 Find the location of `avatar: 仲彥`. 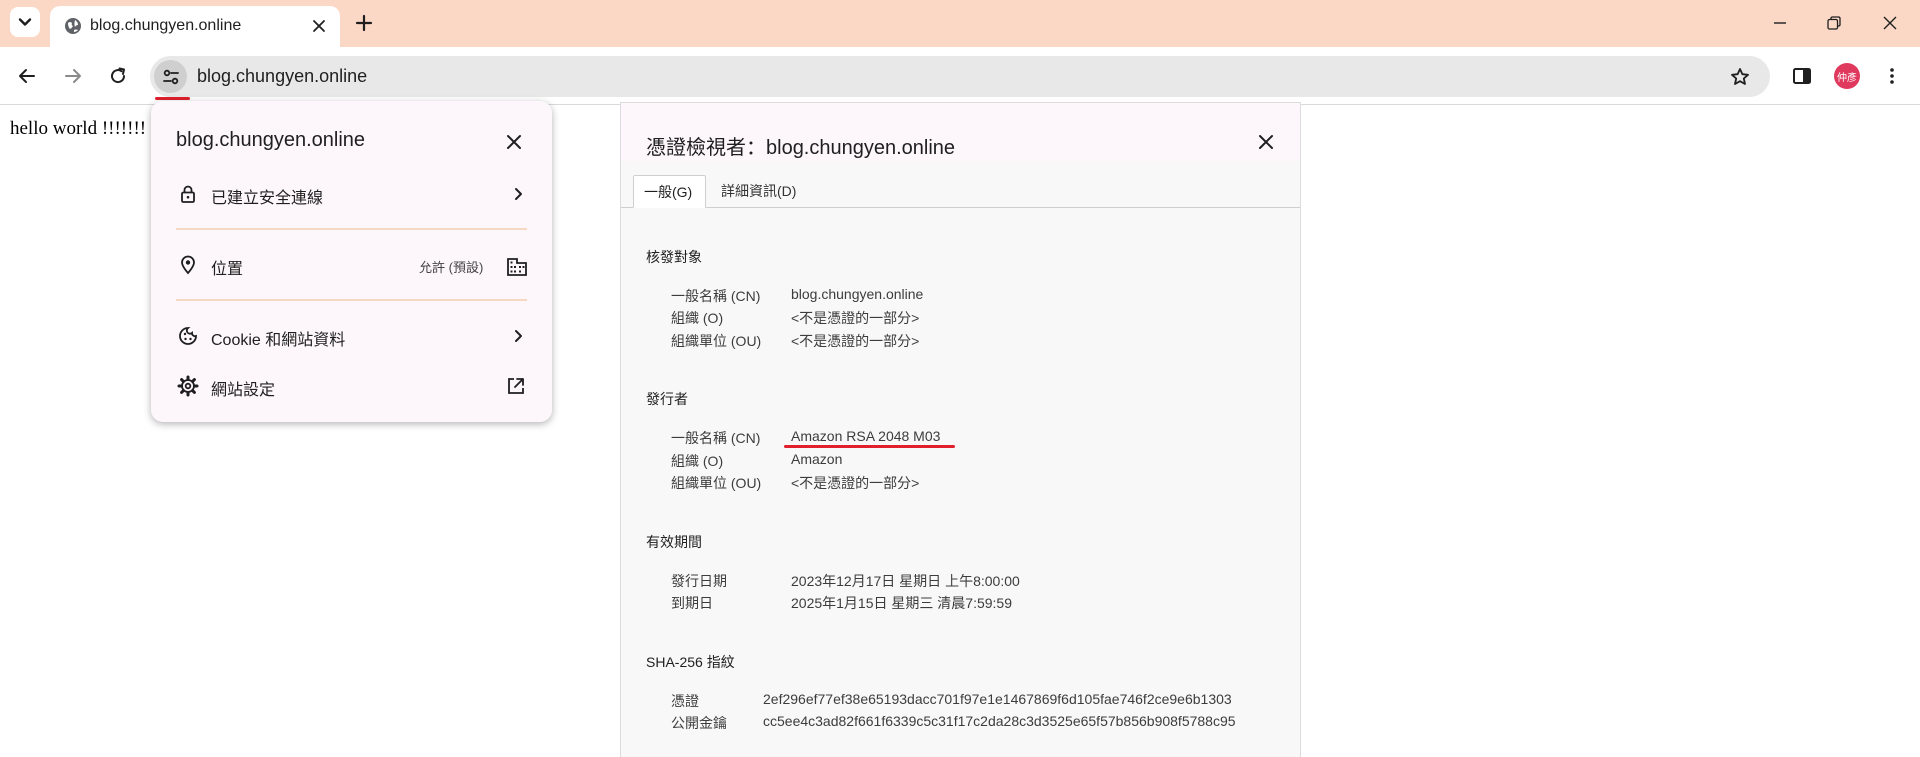

avatar: 仲彥 is located at coordinates (1847, 76).